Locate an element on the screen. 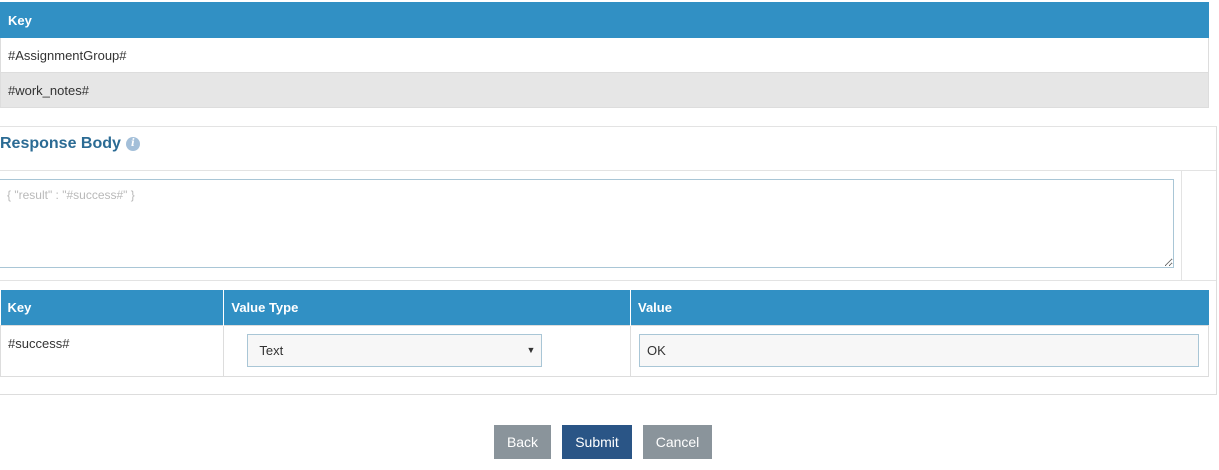  key-cell: #success# is located at coordinates (112, 350).